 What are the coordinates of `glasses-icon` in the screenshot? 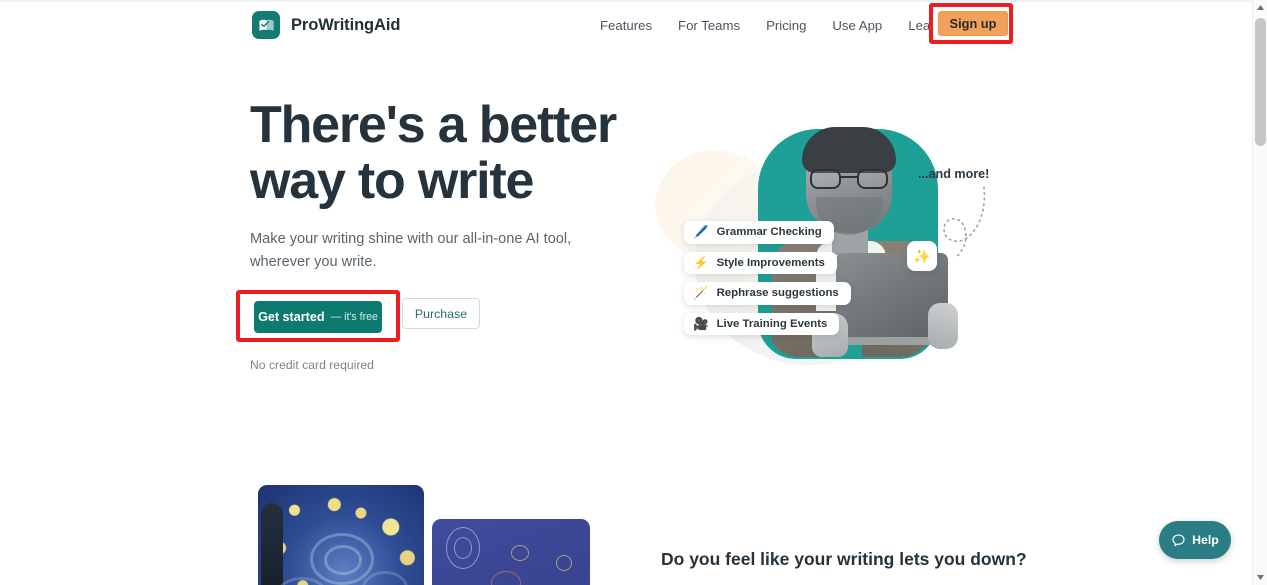 It's located at (849, 179).